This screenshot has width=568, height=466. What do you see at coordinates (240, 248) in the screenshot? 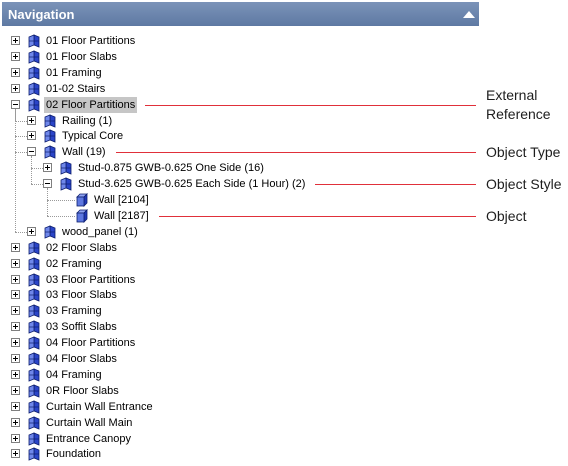
I see `tree-item: 02 Floor Slabs` at bounding box center [240, 248].